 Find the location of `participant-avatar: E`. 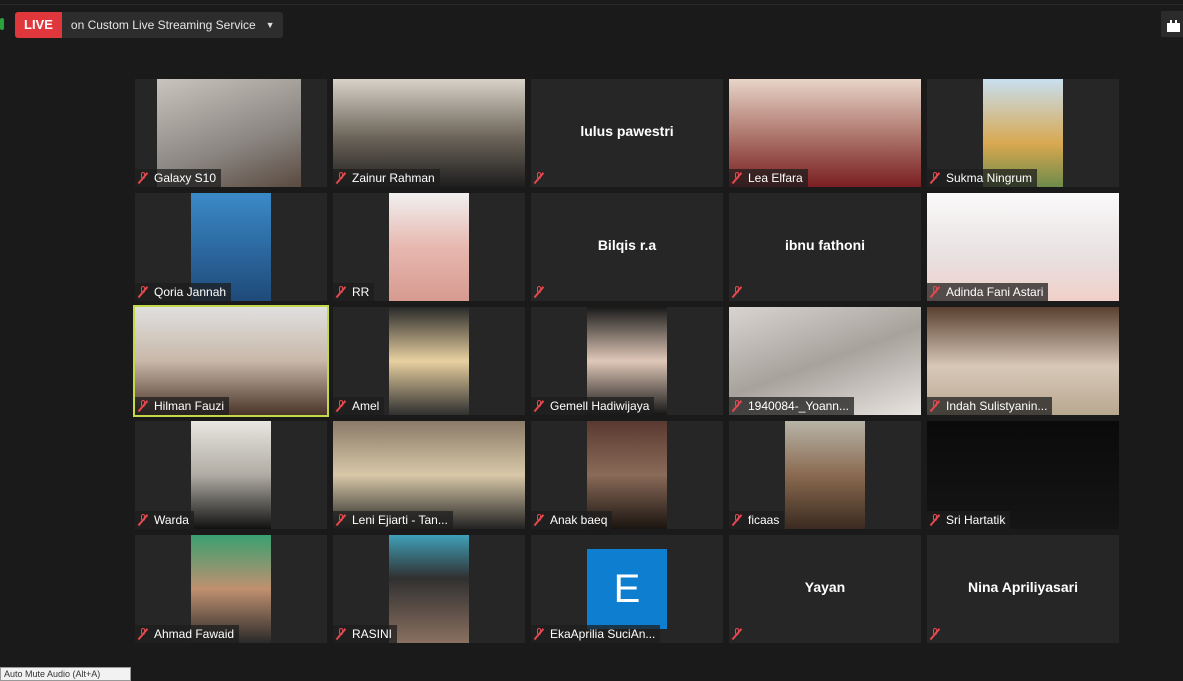

participant-avatar: E is located at coordinates (627, 589).